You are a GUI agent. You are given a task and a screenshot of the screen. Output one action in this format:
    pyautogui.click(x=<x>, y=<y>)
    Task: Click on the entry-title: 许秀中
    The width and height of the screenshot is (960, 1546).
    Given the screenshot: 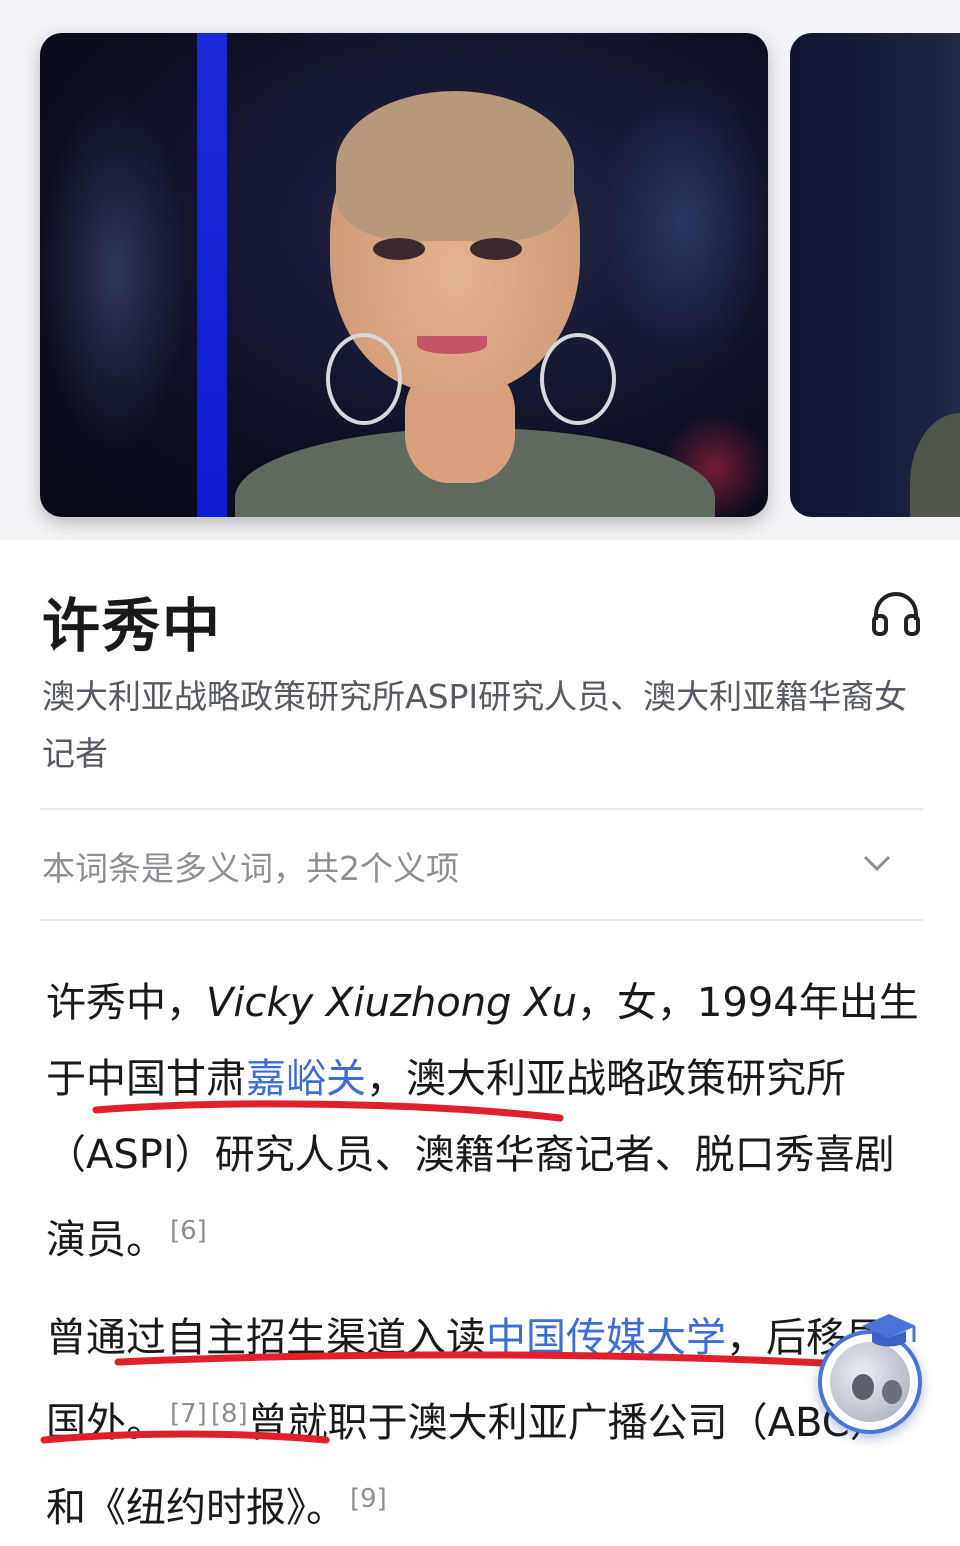 What is the action you would take?
    pyautogui.click(x=132, y=626)
    